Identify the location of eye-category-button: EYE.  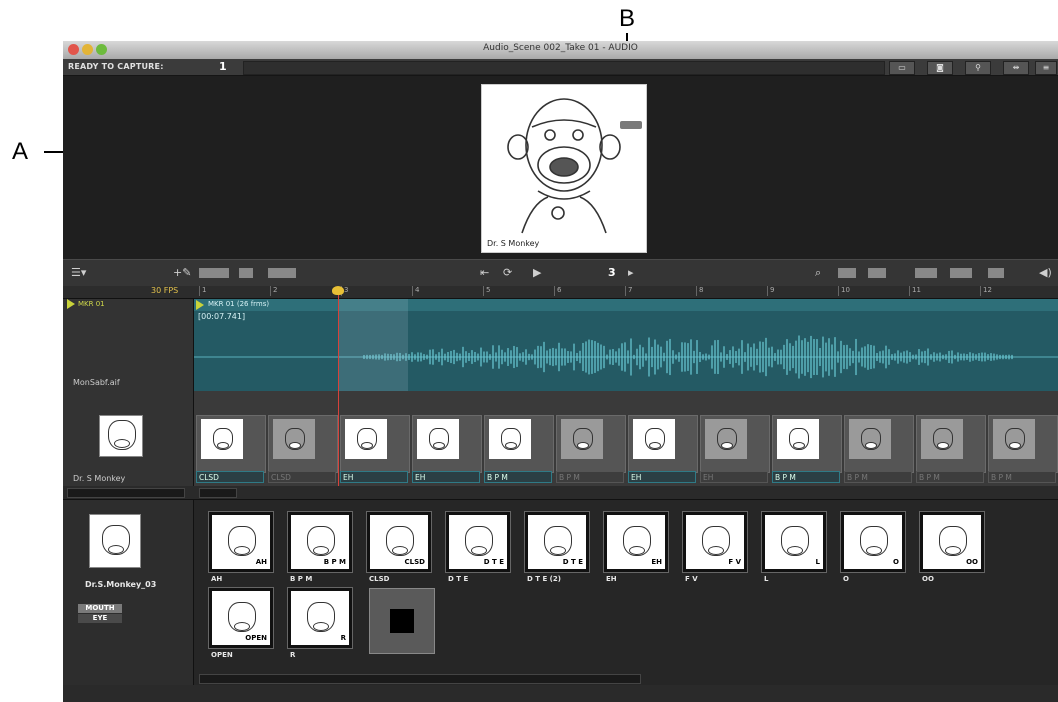
(100, 618).